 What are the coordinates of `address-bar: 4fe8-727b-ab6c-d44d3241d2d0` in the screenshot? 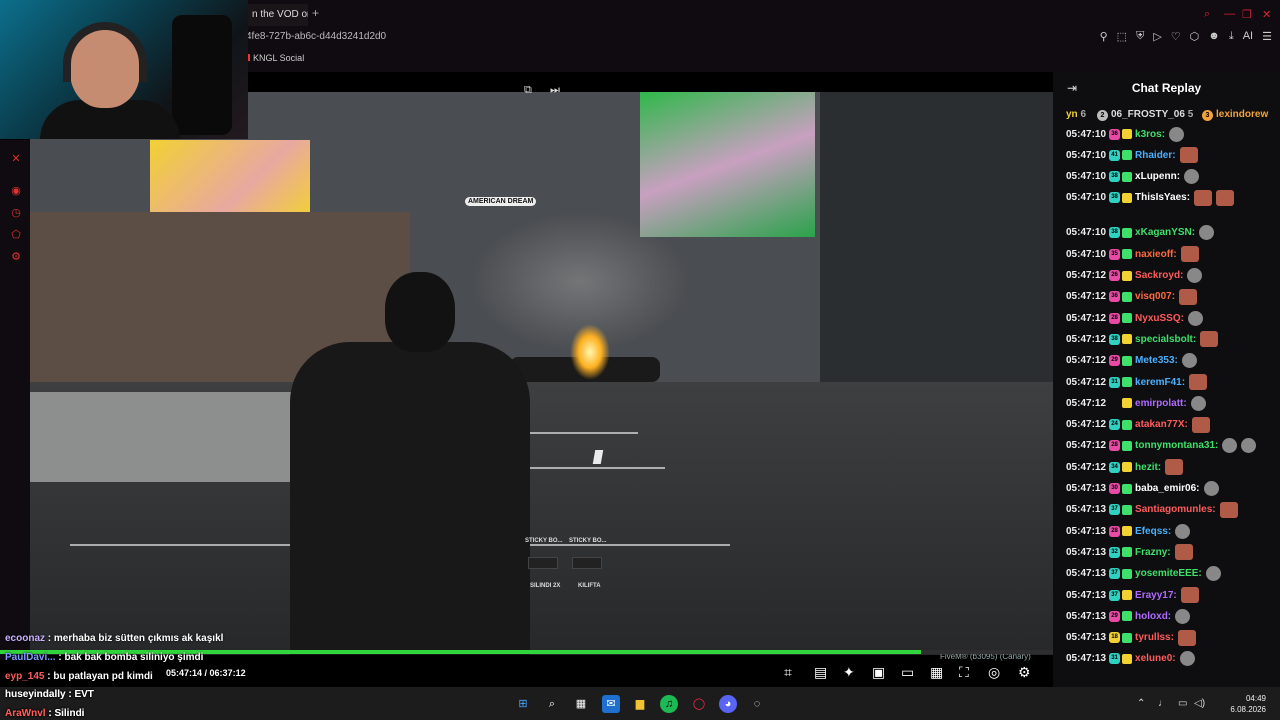 It's located at (316, 36).